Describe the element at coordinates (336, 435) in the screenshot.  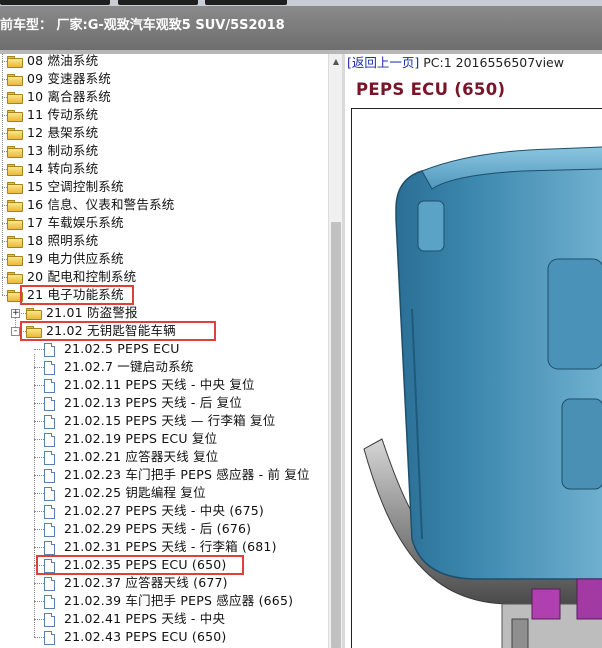
I see `scroll-thumb` at that location.